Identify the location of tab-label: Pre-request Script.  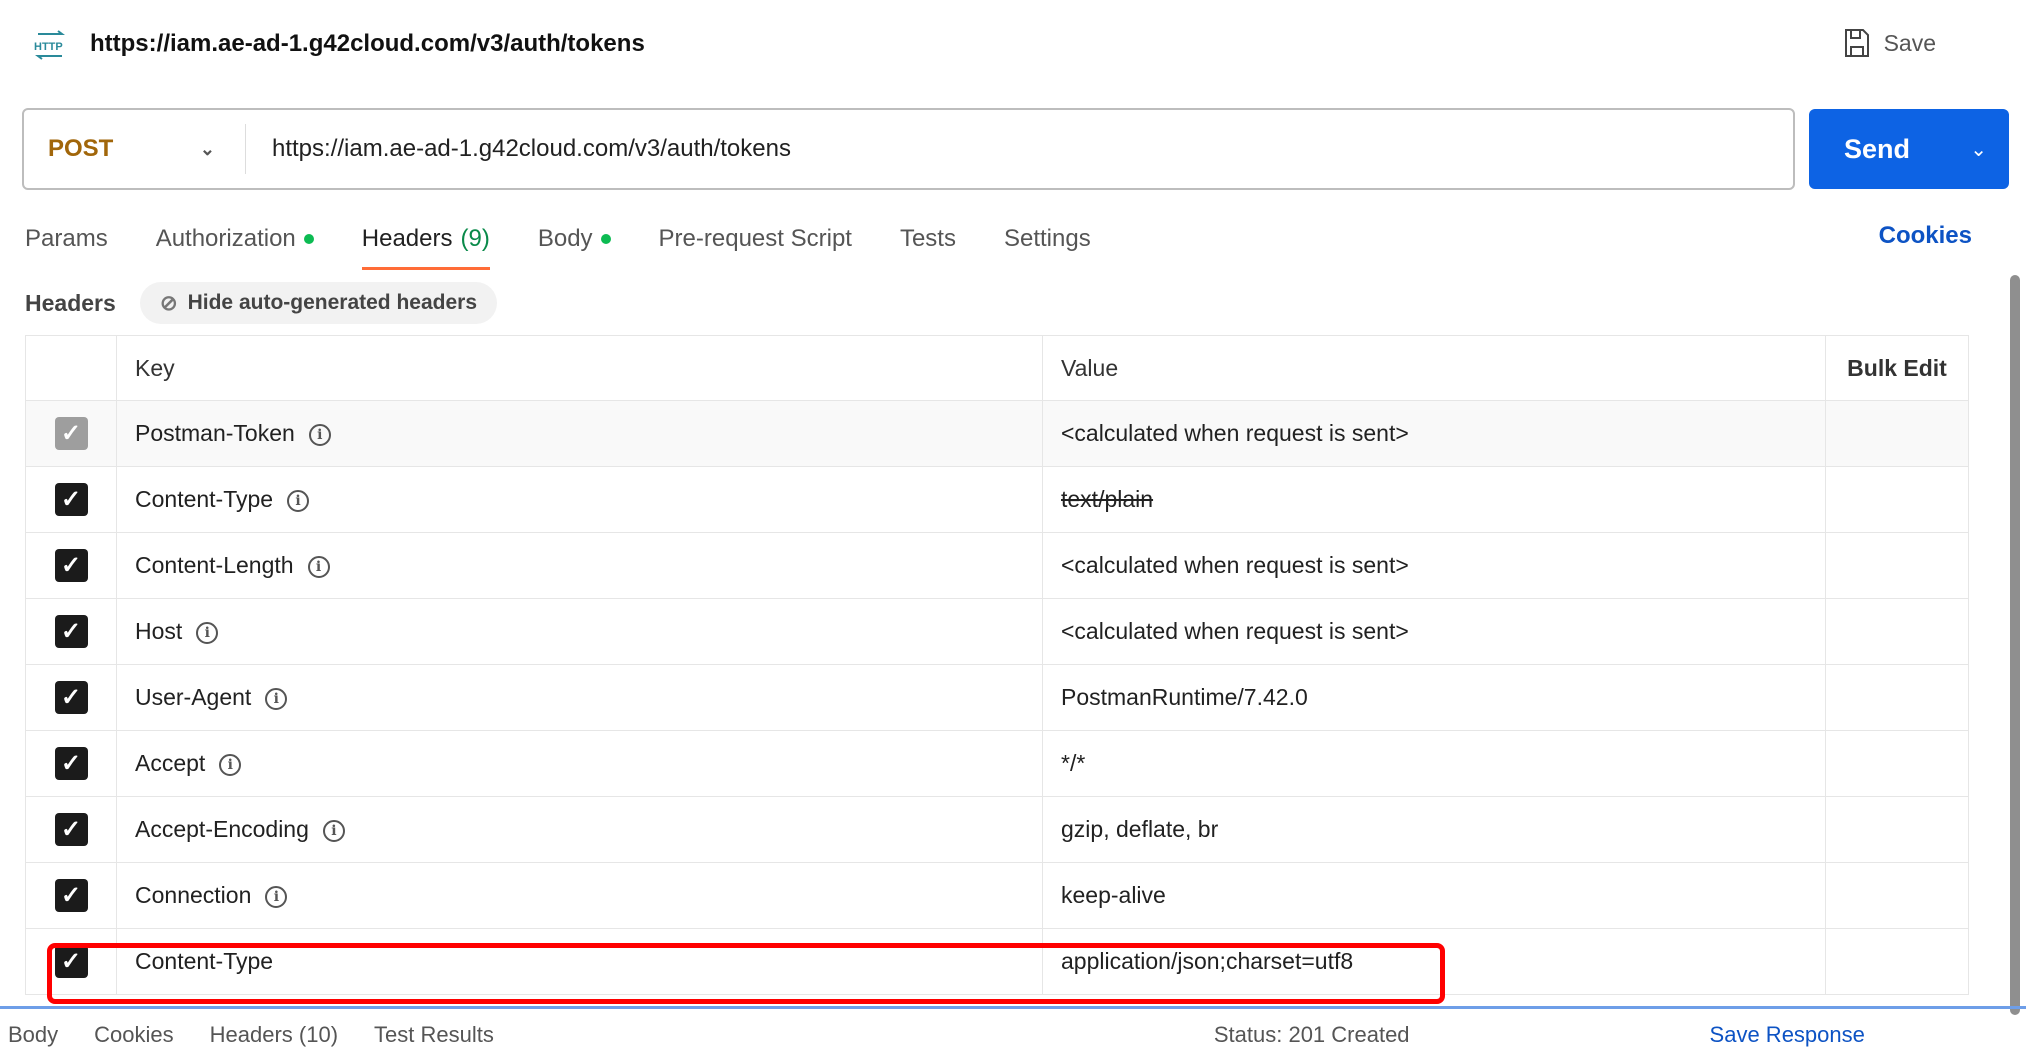
(755, 238).